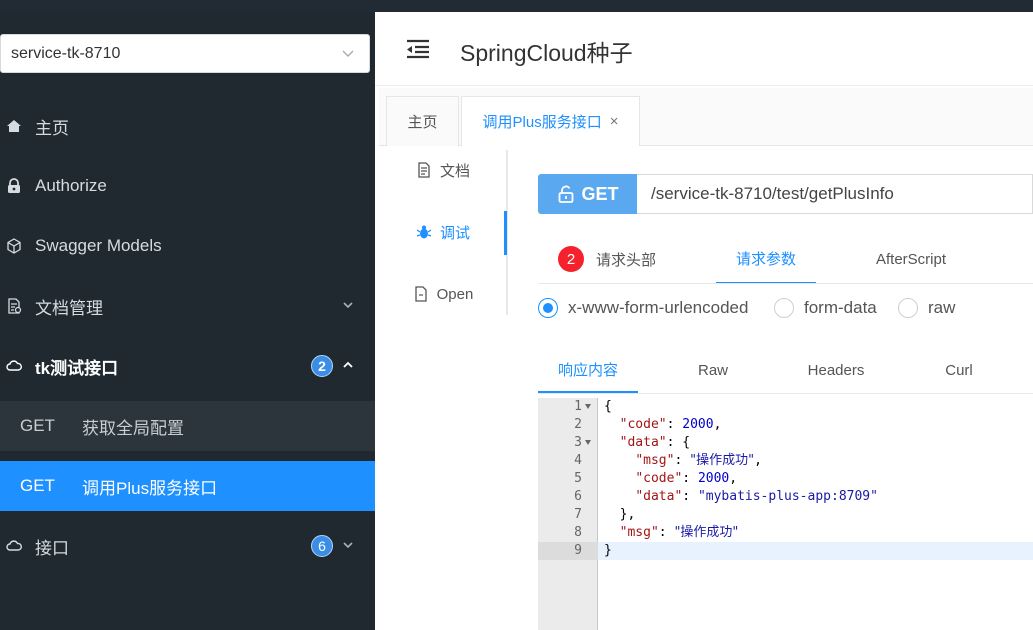  I want to click on code-text: }, so click(608, 550).